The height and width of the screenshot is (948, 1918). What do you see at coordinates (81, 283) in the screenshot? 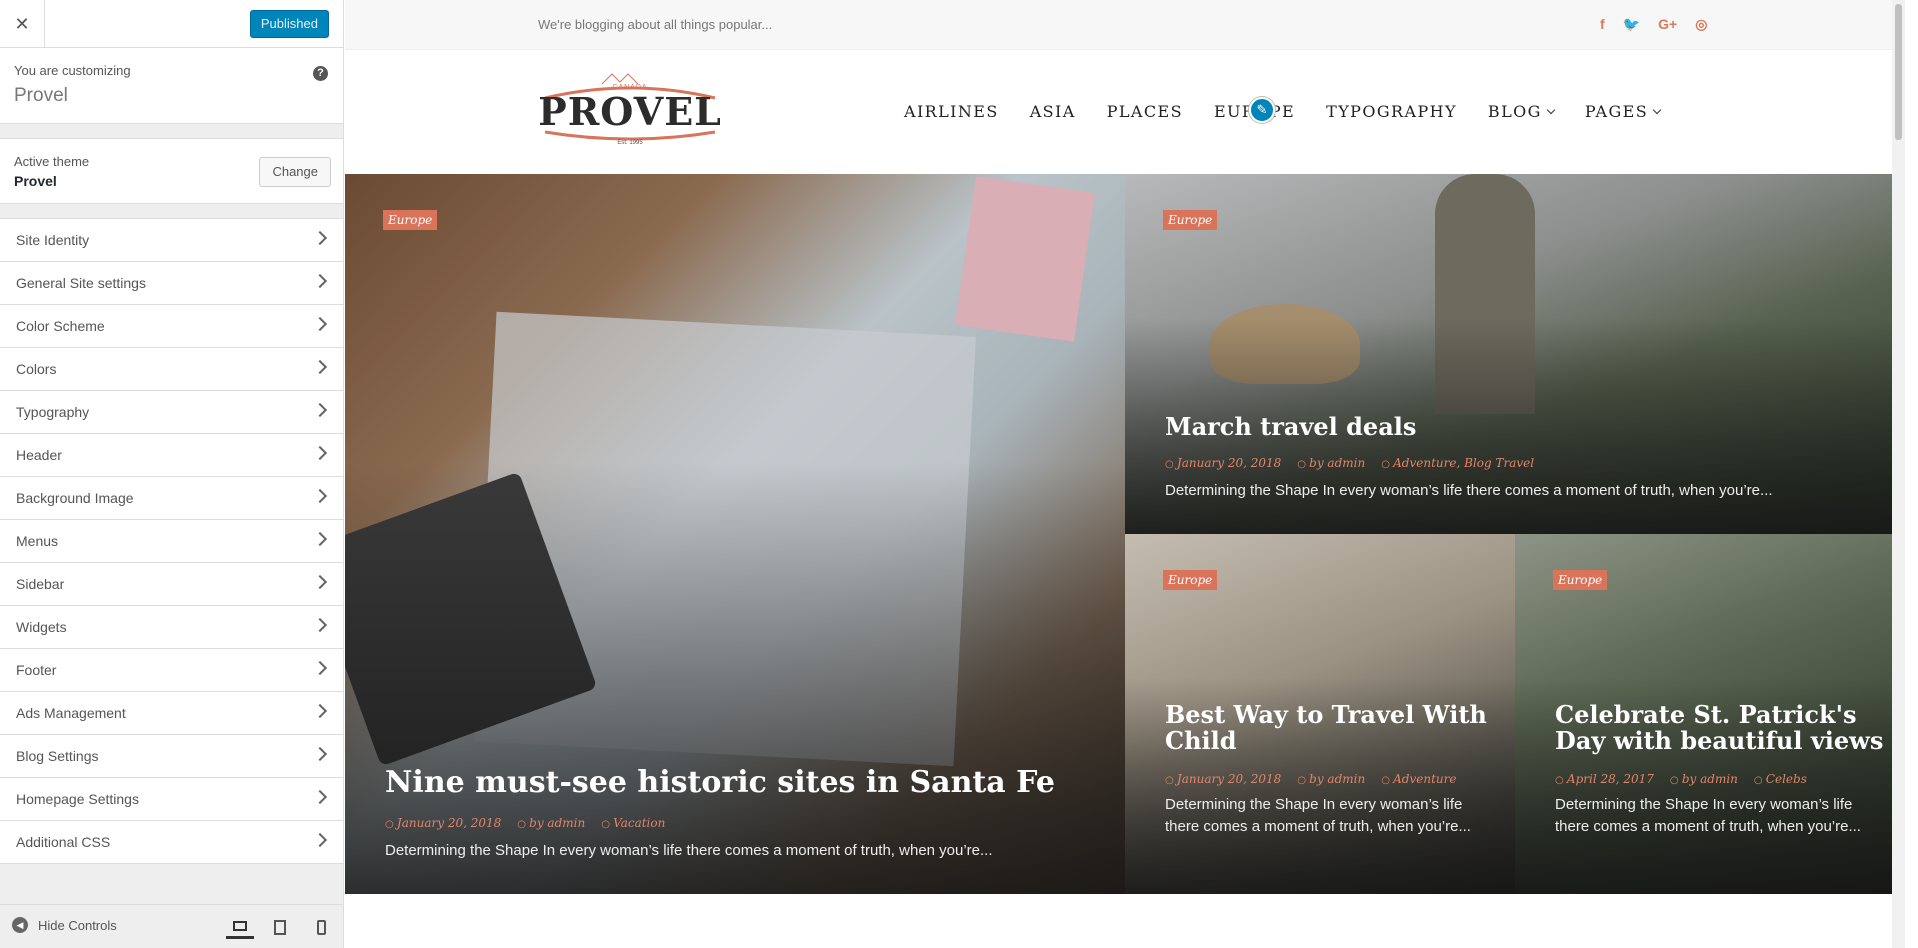
I see `menu-item-label: General Site settings` at bounding box center [81, 283].